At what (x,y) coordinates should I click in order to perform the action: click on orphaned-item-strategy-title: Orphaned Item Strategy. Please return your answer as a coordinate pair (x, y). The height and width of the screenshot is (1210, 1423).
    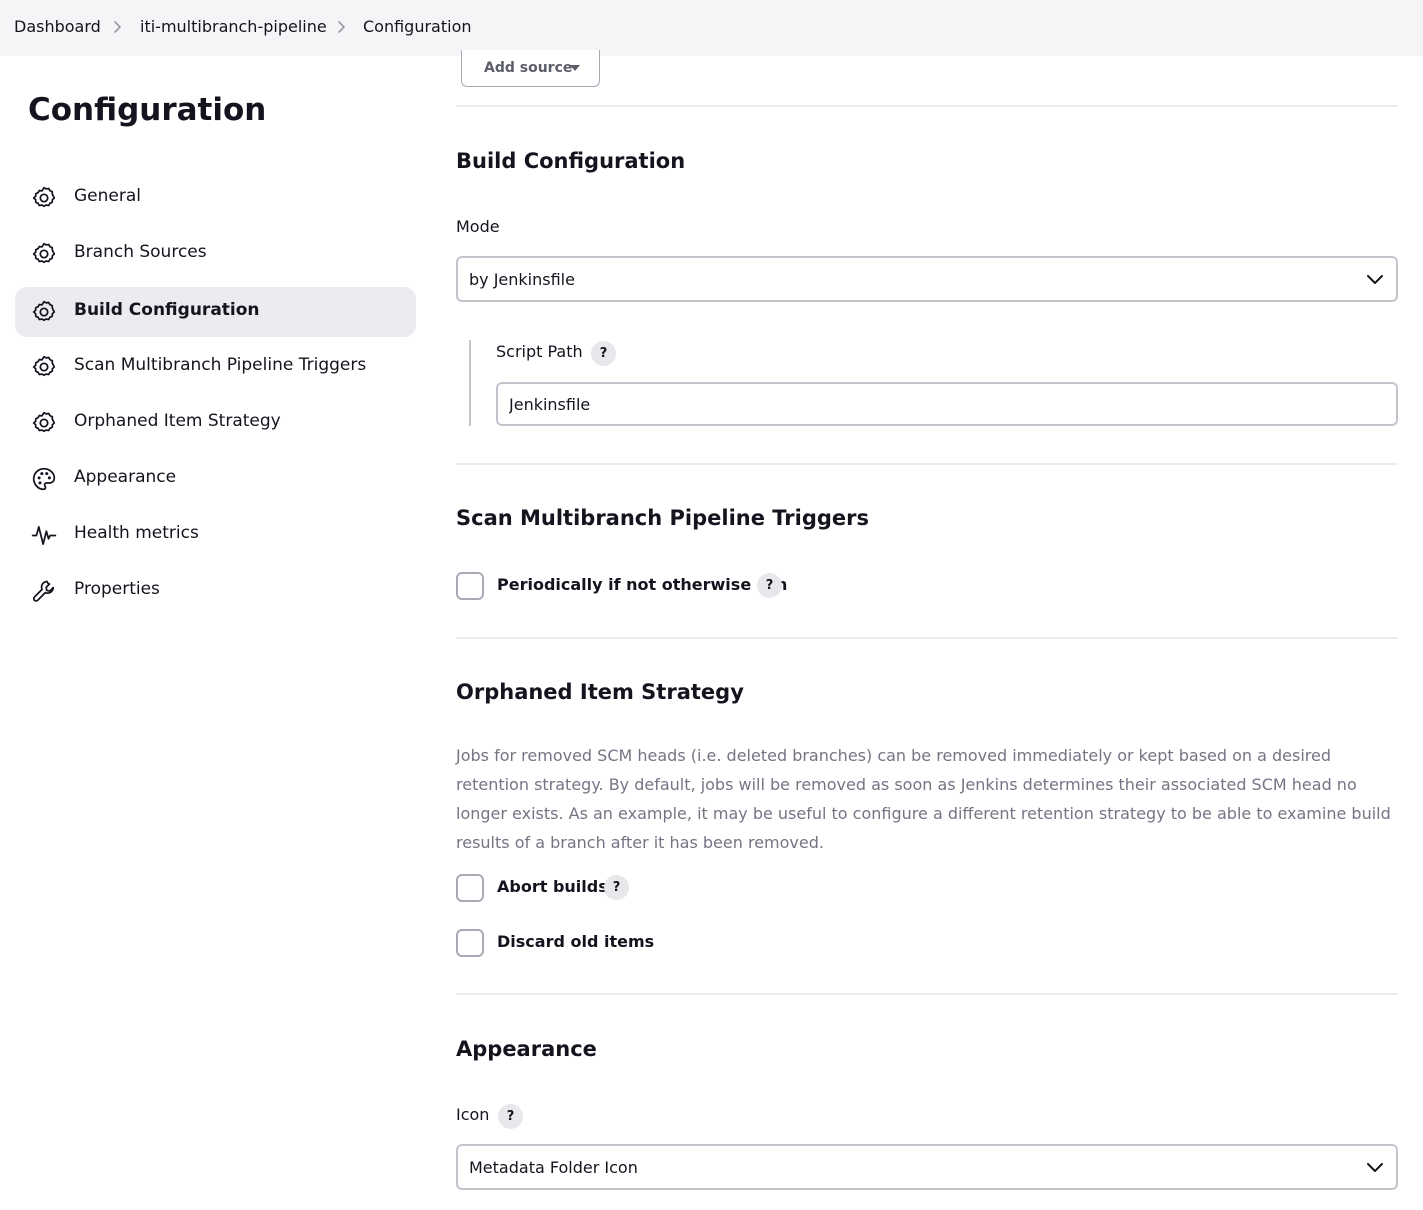
    Looking at the image, I should click on (600, 692).